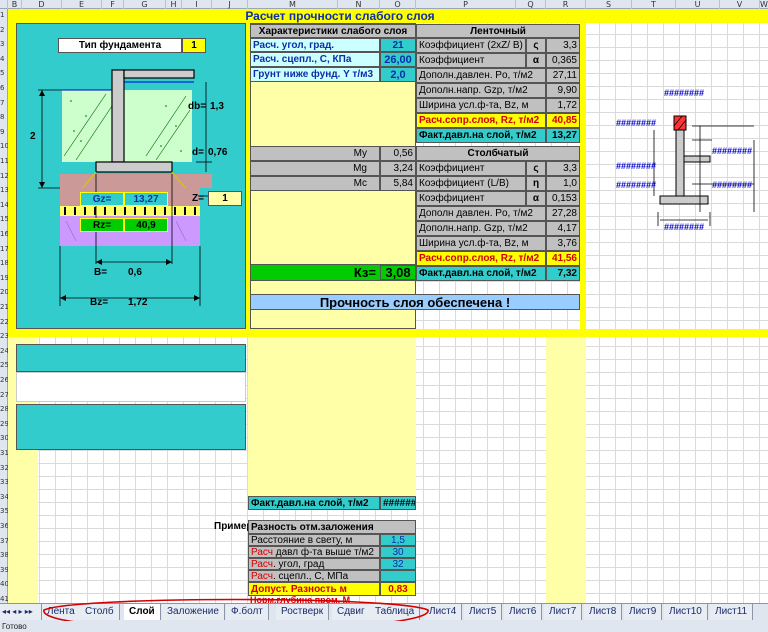 The width and height of the screenshot is (768, 632). Describe the element at coordinates (4, 132) in the screenshot. I see `row-number: 9` at that location.